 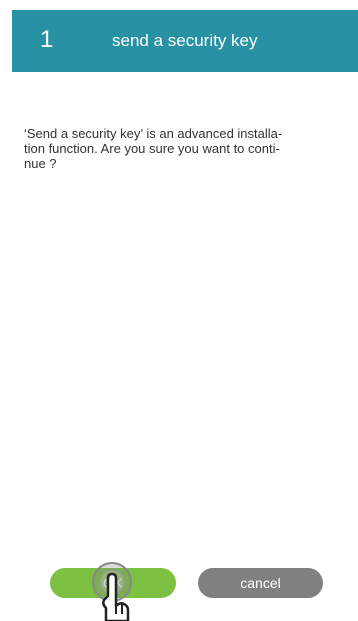 I want to click on step-number: 1, so click(x=47, y=39).